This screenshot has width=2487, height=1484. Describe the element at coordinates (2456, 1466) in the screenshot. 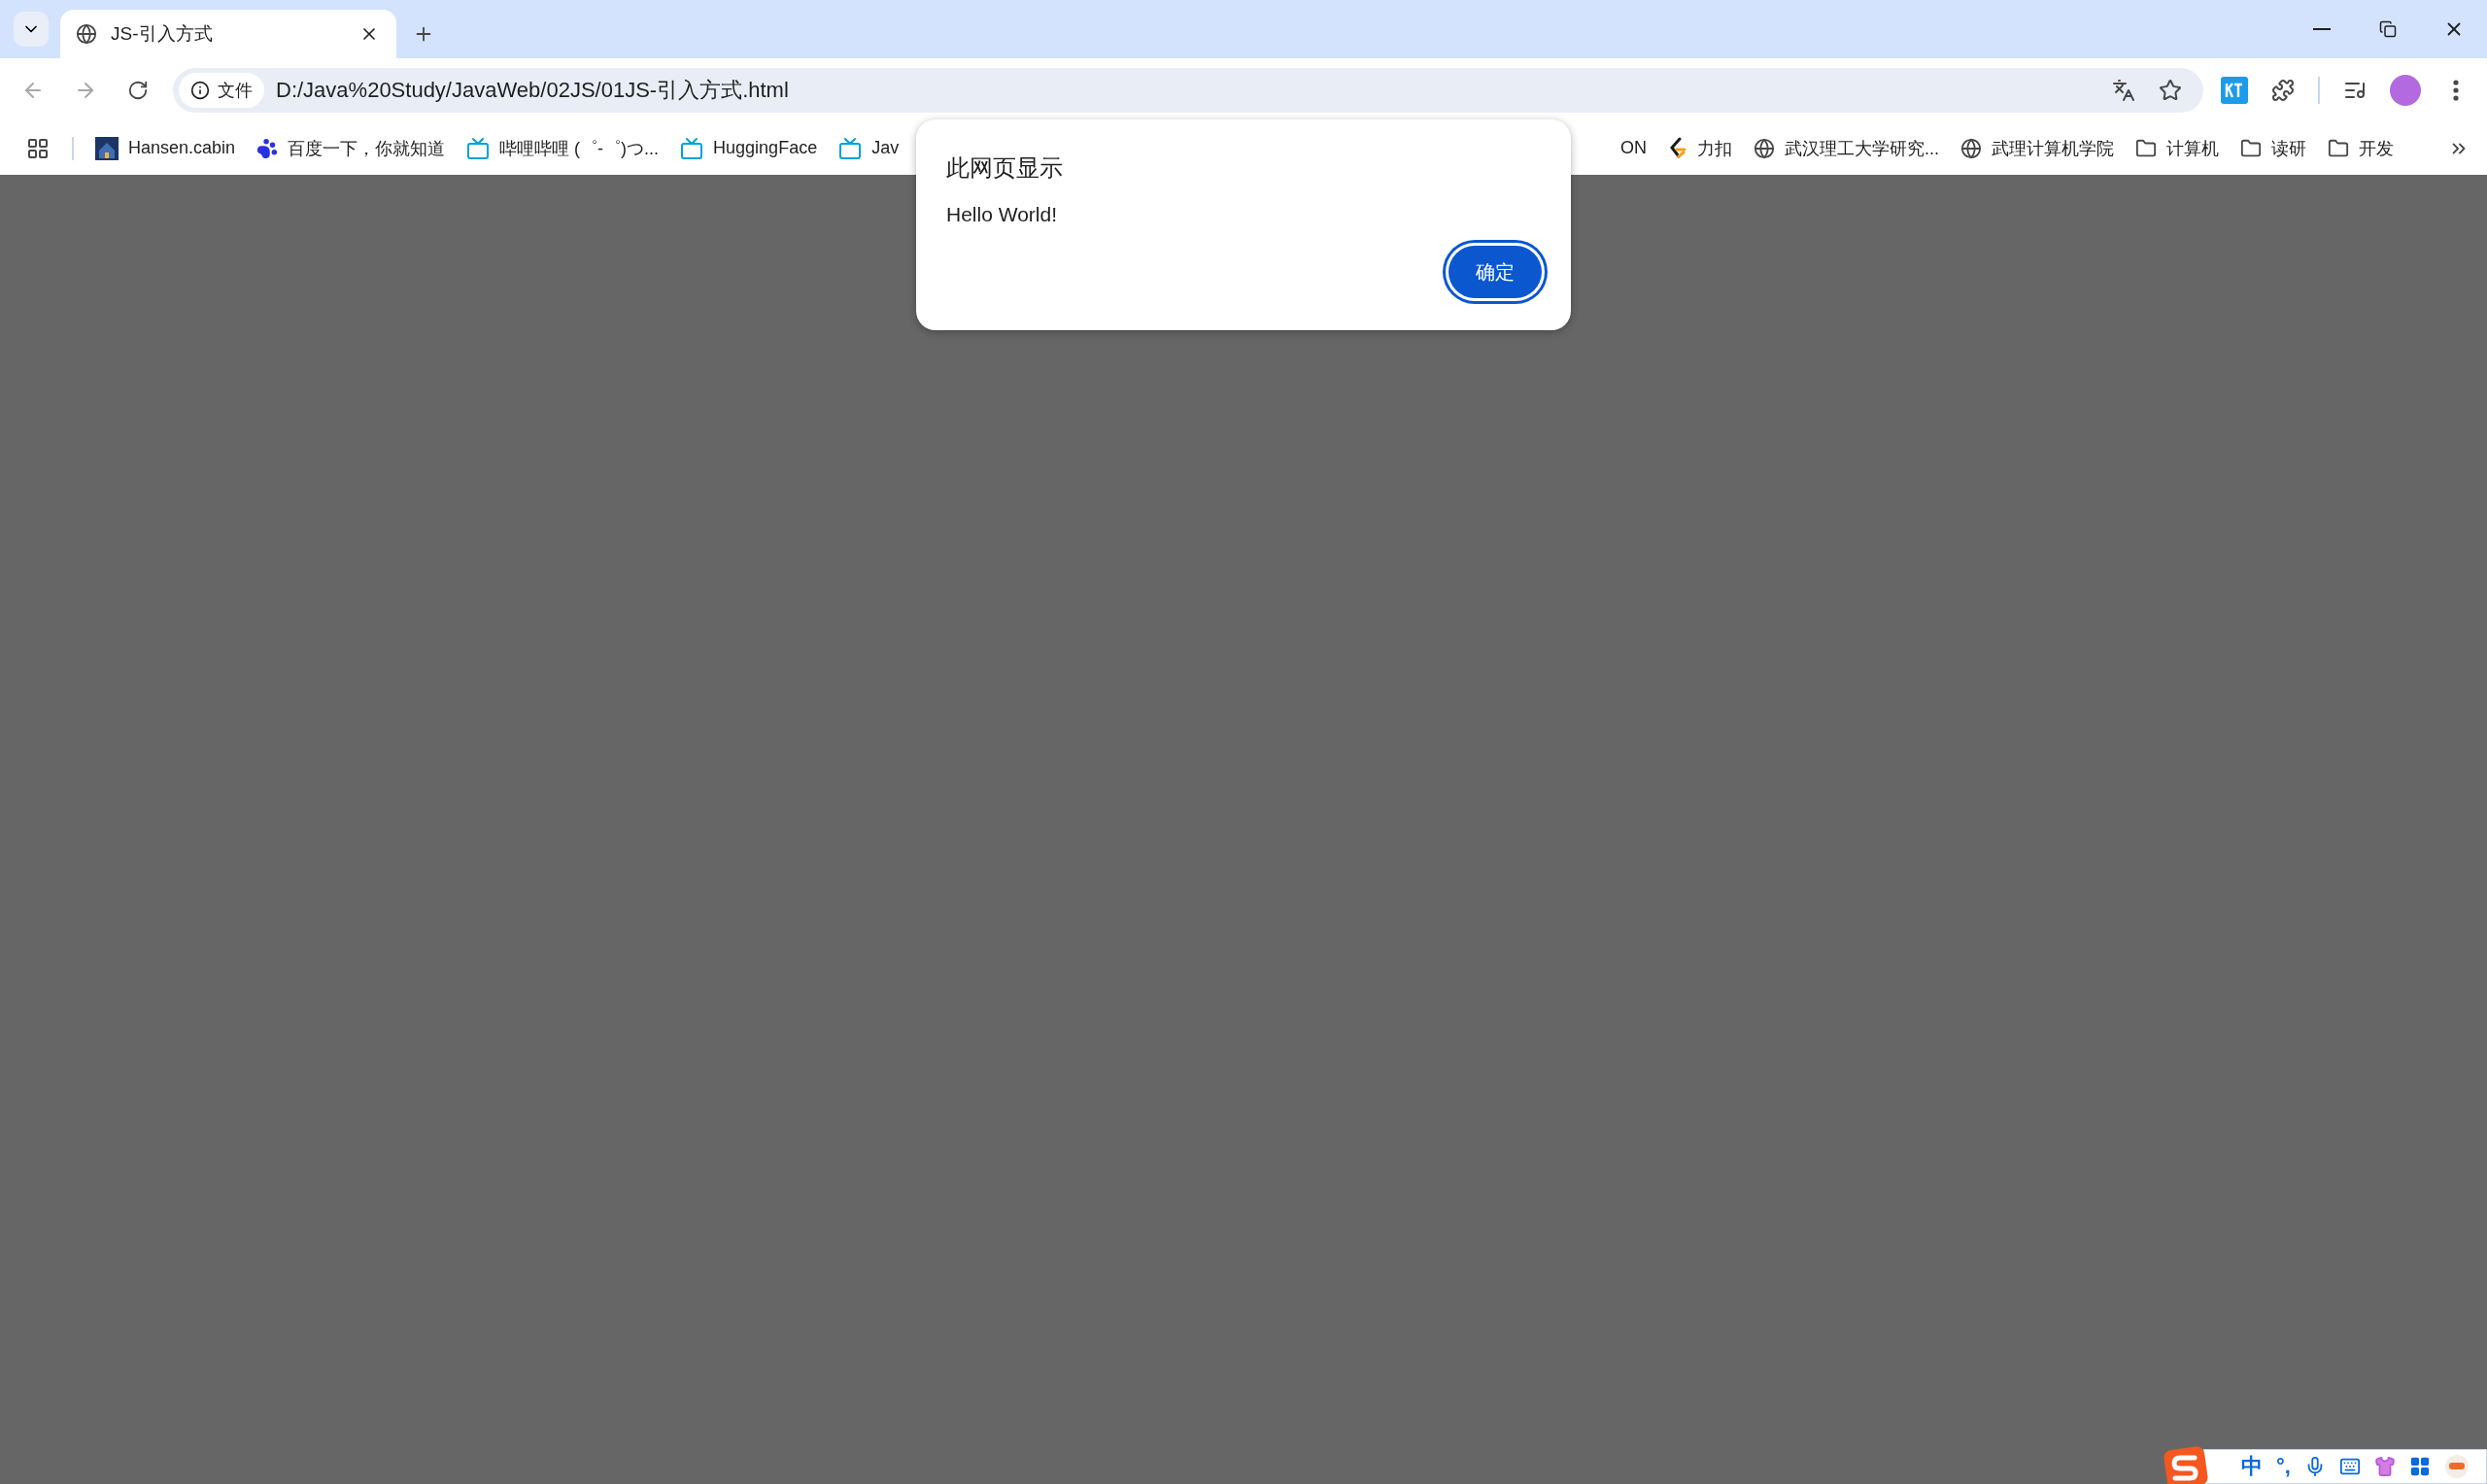

I see `mascot-icon` at that location.